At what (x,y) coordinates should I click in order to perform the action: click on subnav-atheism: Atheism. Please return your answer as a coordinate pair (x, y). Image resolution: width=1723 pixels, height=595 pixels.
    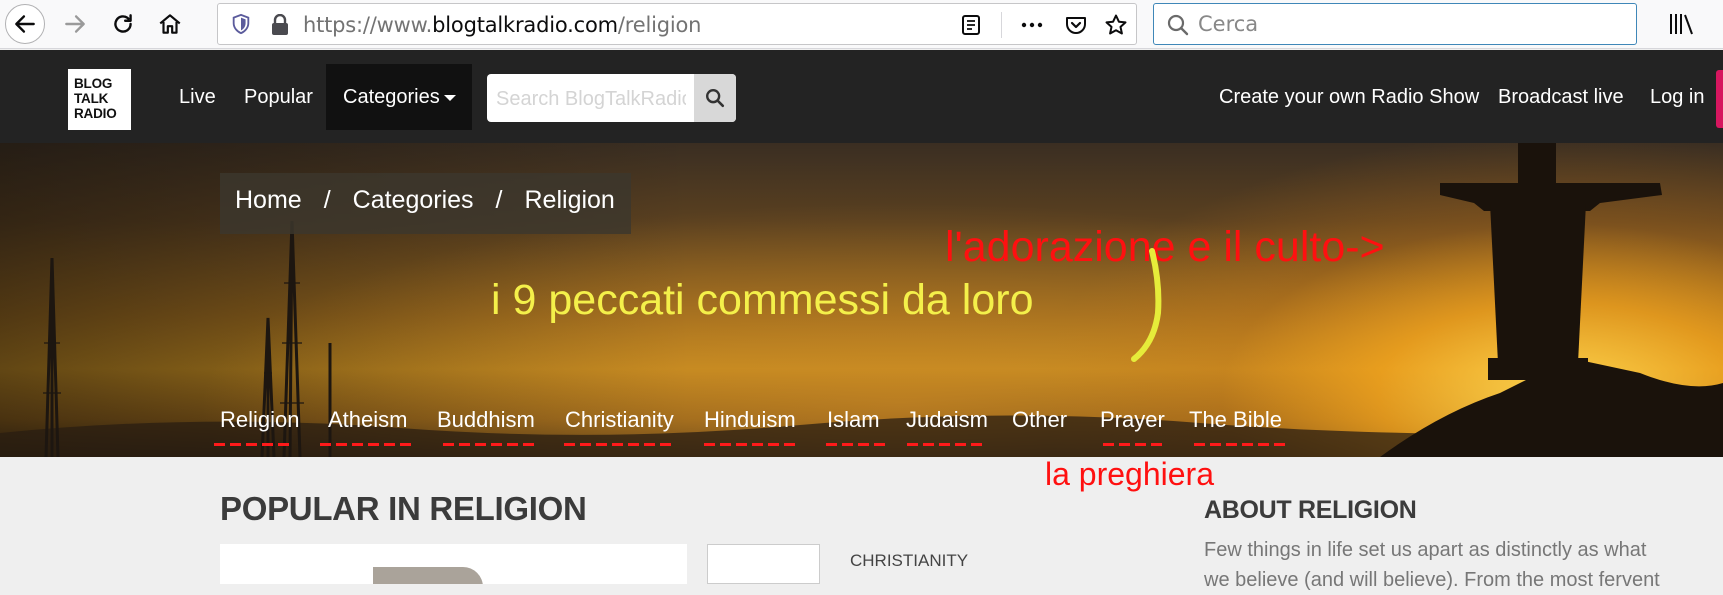
    Looking at the image, I should click on (367, 420).